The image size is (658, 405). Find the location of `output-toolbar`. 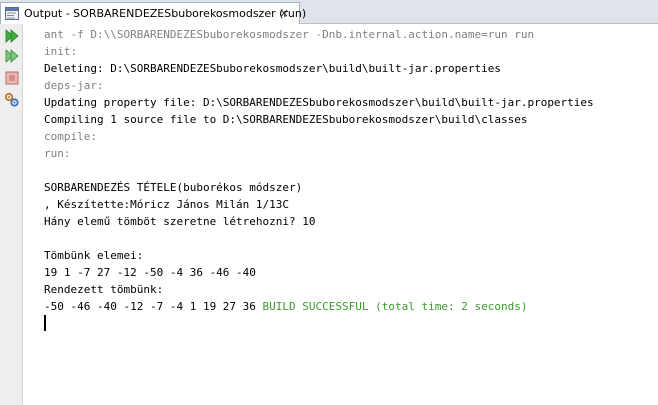

output-toolbar is located at coordinates (11, 214).